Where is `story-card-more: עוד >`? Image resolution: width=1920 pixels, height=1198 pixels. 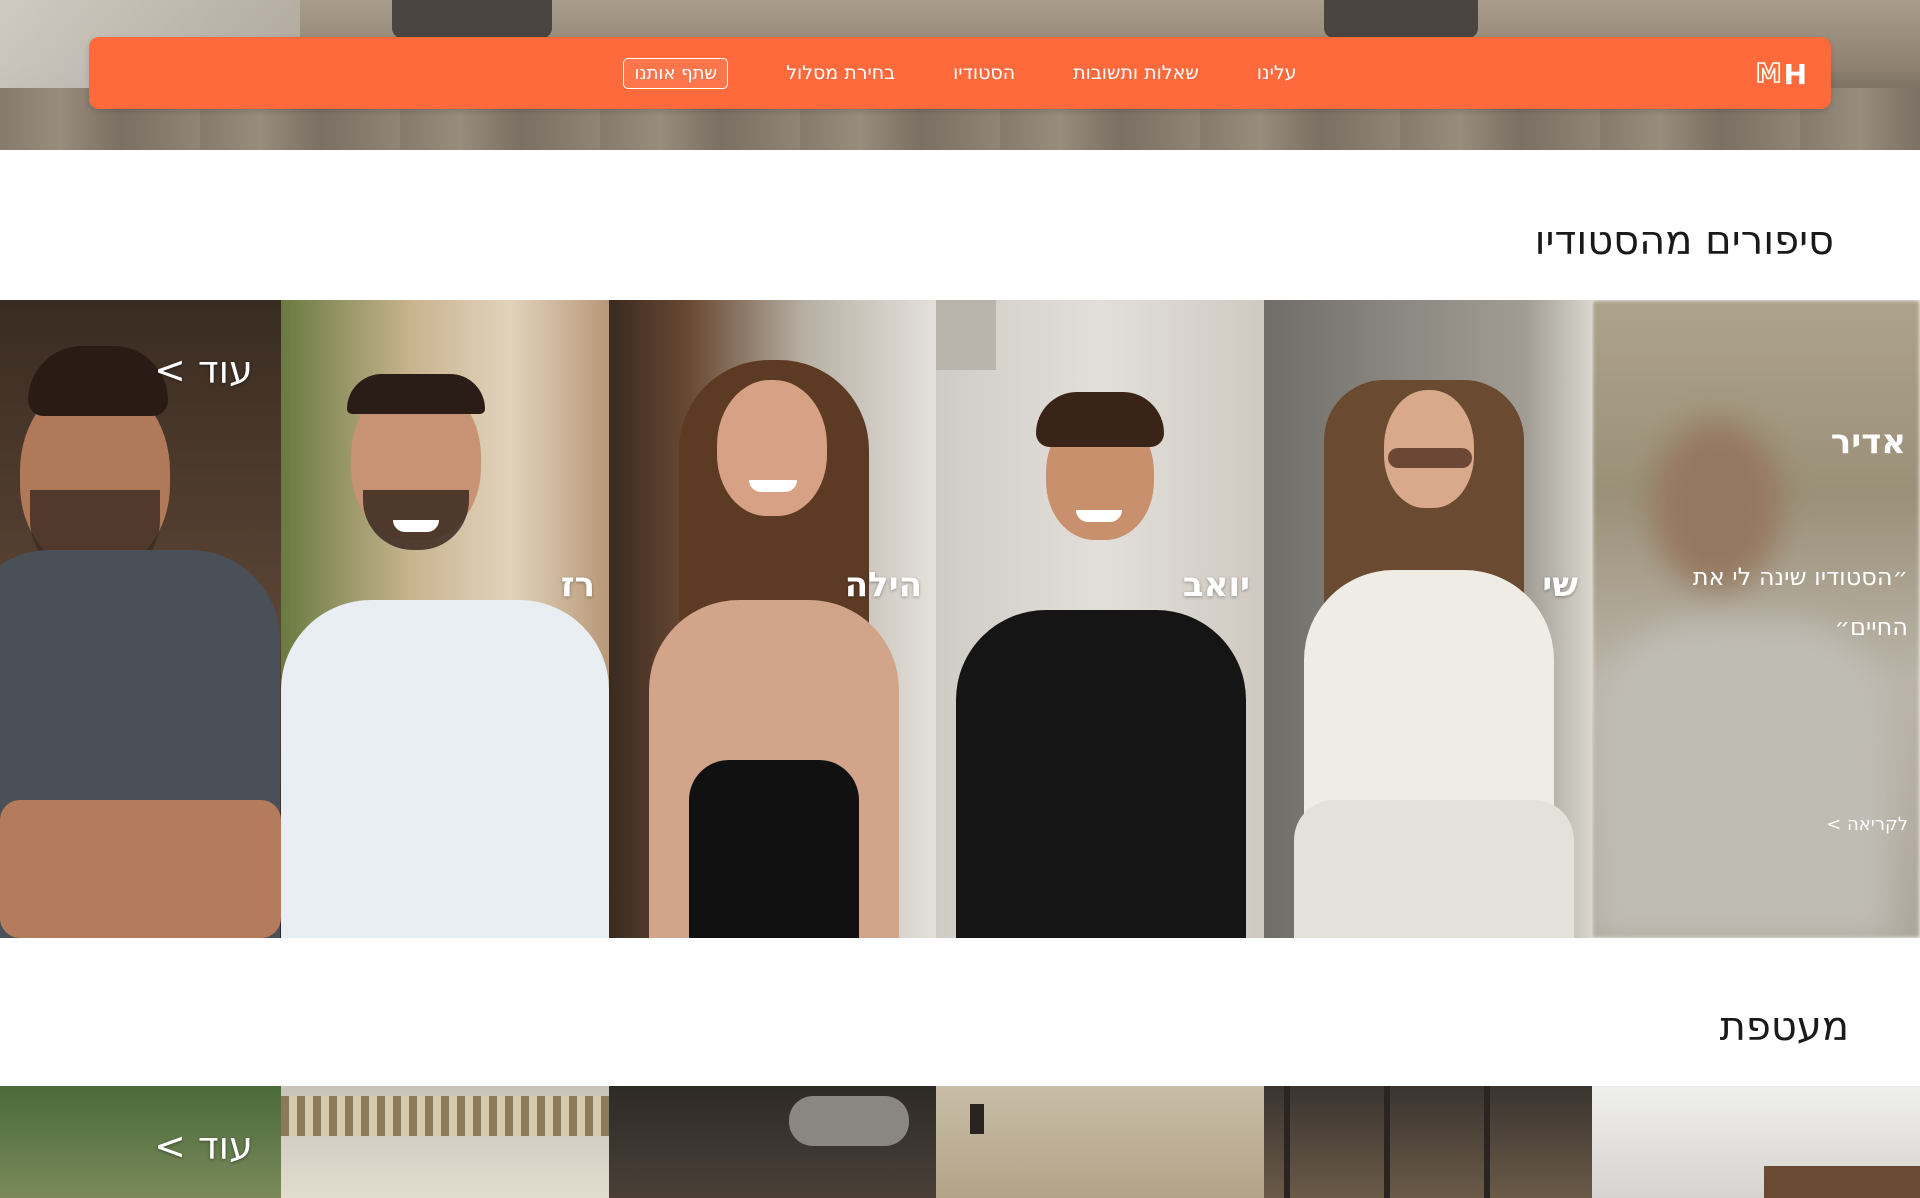 story-card-more: עוד > is located at coordinates (140, 619).